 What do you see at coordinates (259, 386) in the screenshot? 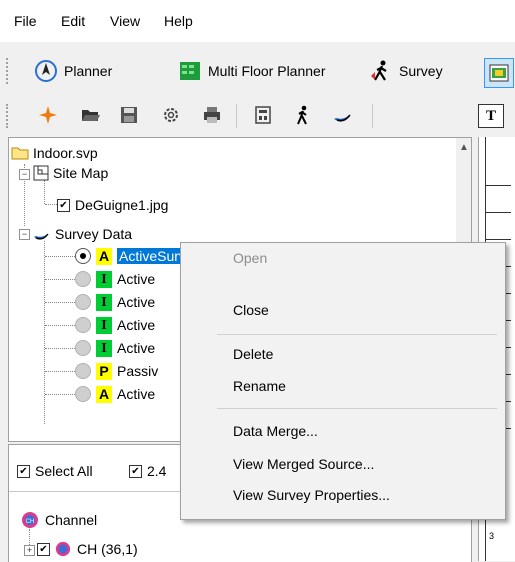
I see `menu-rename: Rename` at bounding box center [259, 386].